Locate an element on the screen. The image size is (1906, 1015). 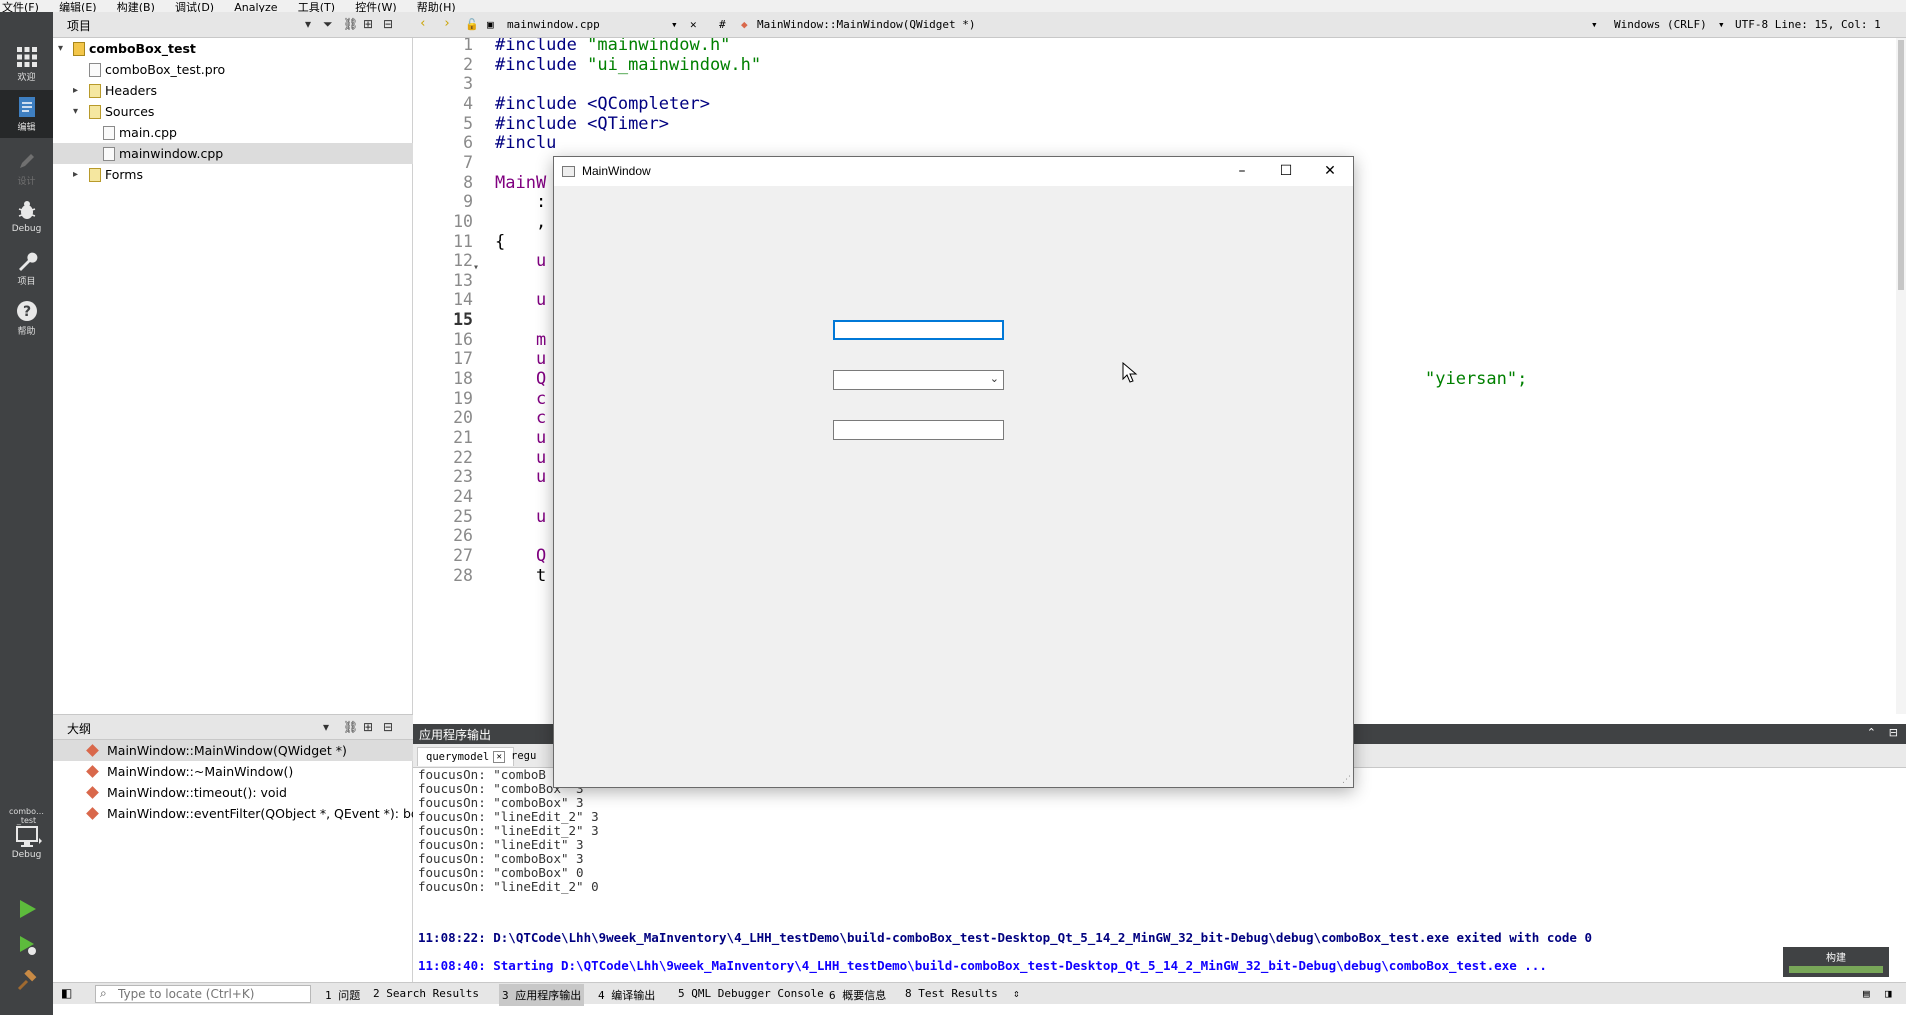
resize-grip-icon: ⋰ is located at coordinates (1346, 780).